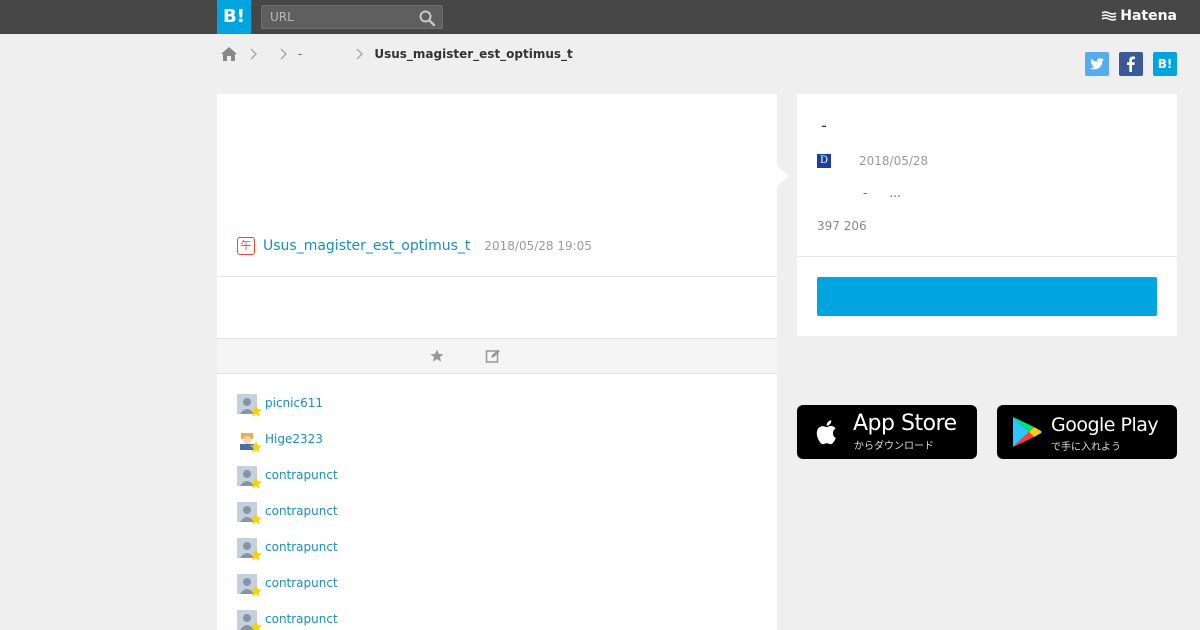  What do you see at coordinates (229, 54) in the screenshot?
I see `home-icon` at bounding box center [229, 54].